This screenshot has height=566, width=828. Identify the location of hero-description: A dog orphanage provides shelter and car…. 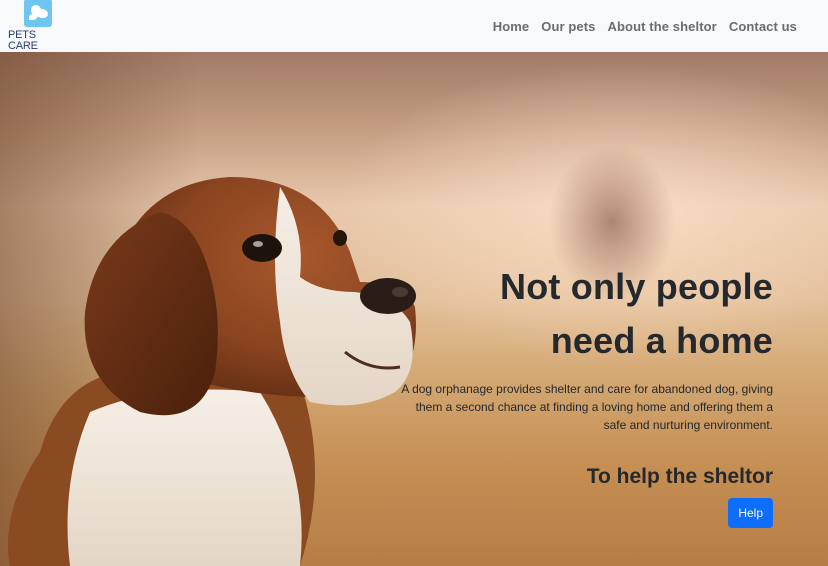
(587, 407).